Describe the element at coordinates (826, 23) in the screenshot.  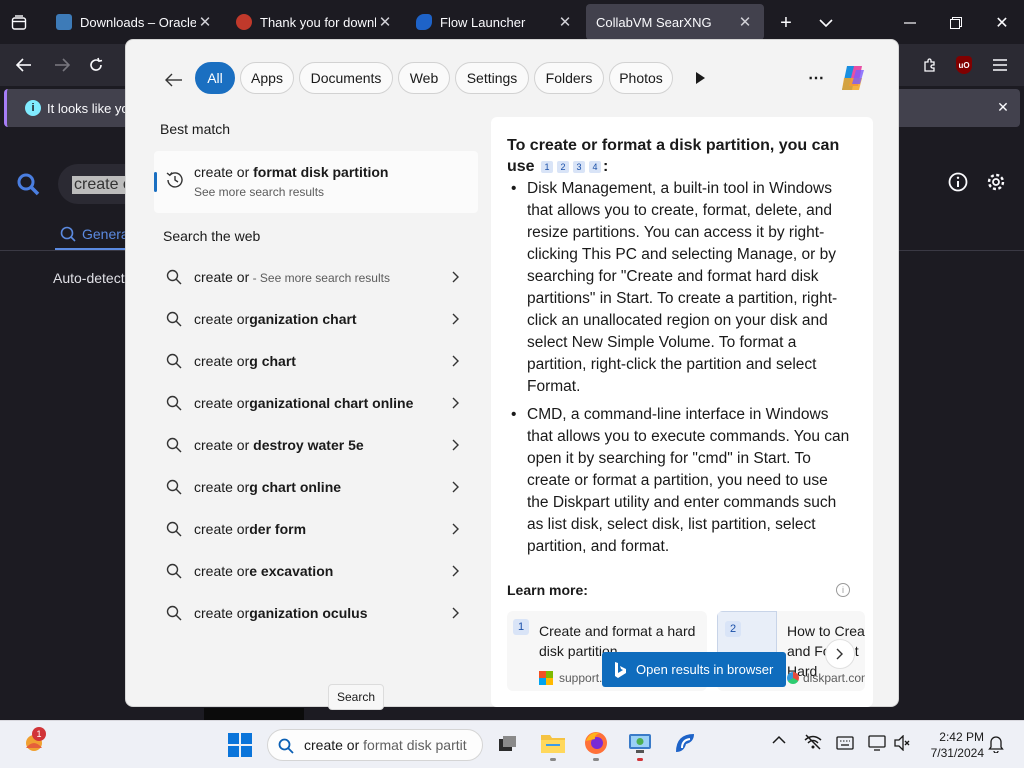
I see `list-all-tabs-icon` at that location.